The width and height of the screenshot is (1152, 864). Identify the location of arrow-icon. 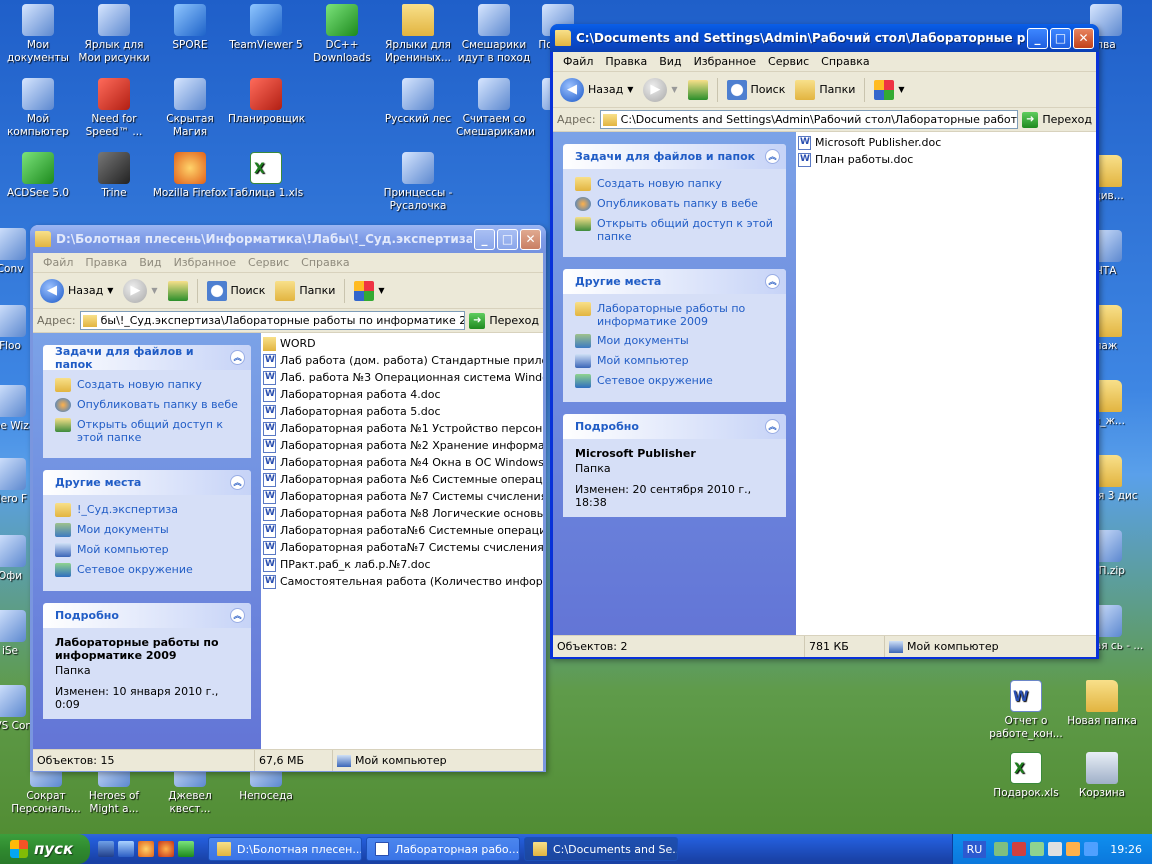
(186, 849).